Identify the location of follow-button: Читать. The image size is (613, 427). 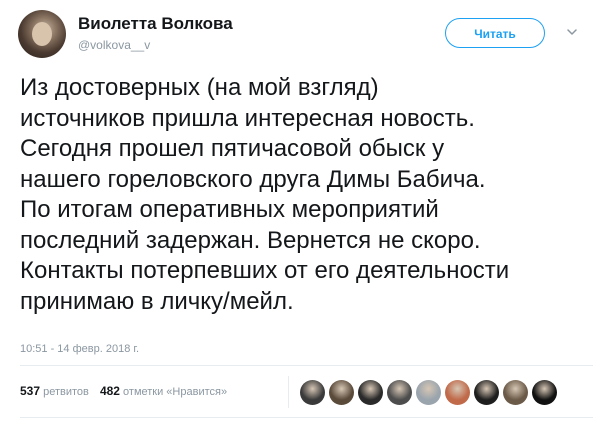
(495, 33).